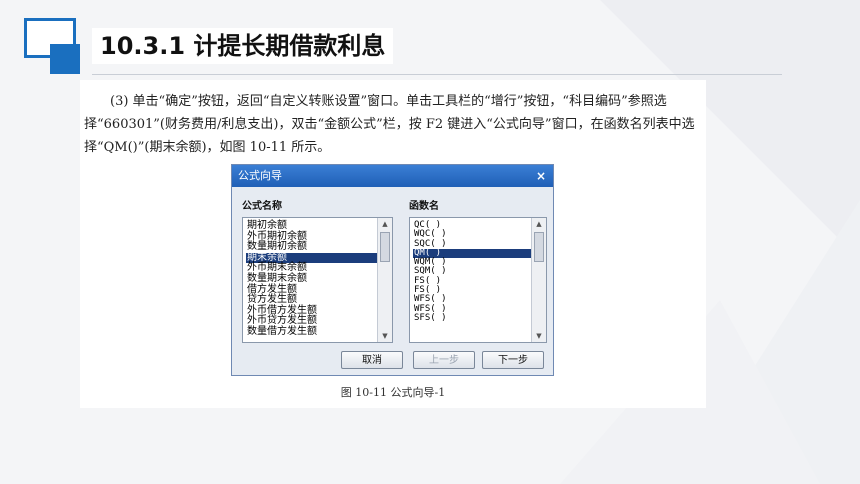 The image size is (860, 484). Describe the element at coordinates (243, 46) in the screenshot. I see `slide-title: 10.3.1 计提长期借款利息` at that location.